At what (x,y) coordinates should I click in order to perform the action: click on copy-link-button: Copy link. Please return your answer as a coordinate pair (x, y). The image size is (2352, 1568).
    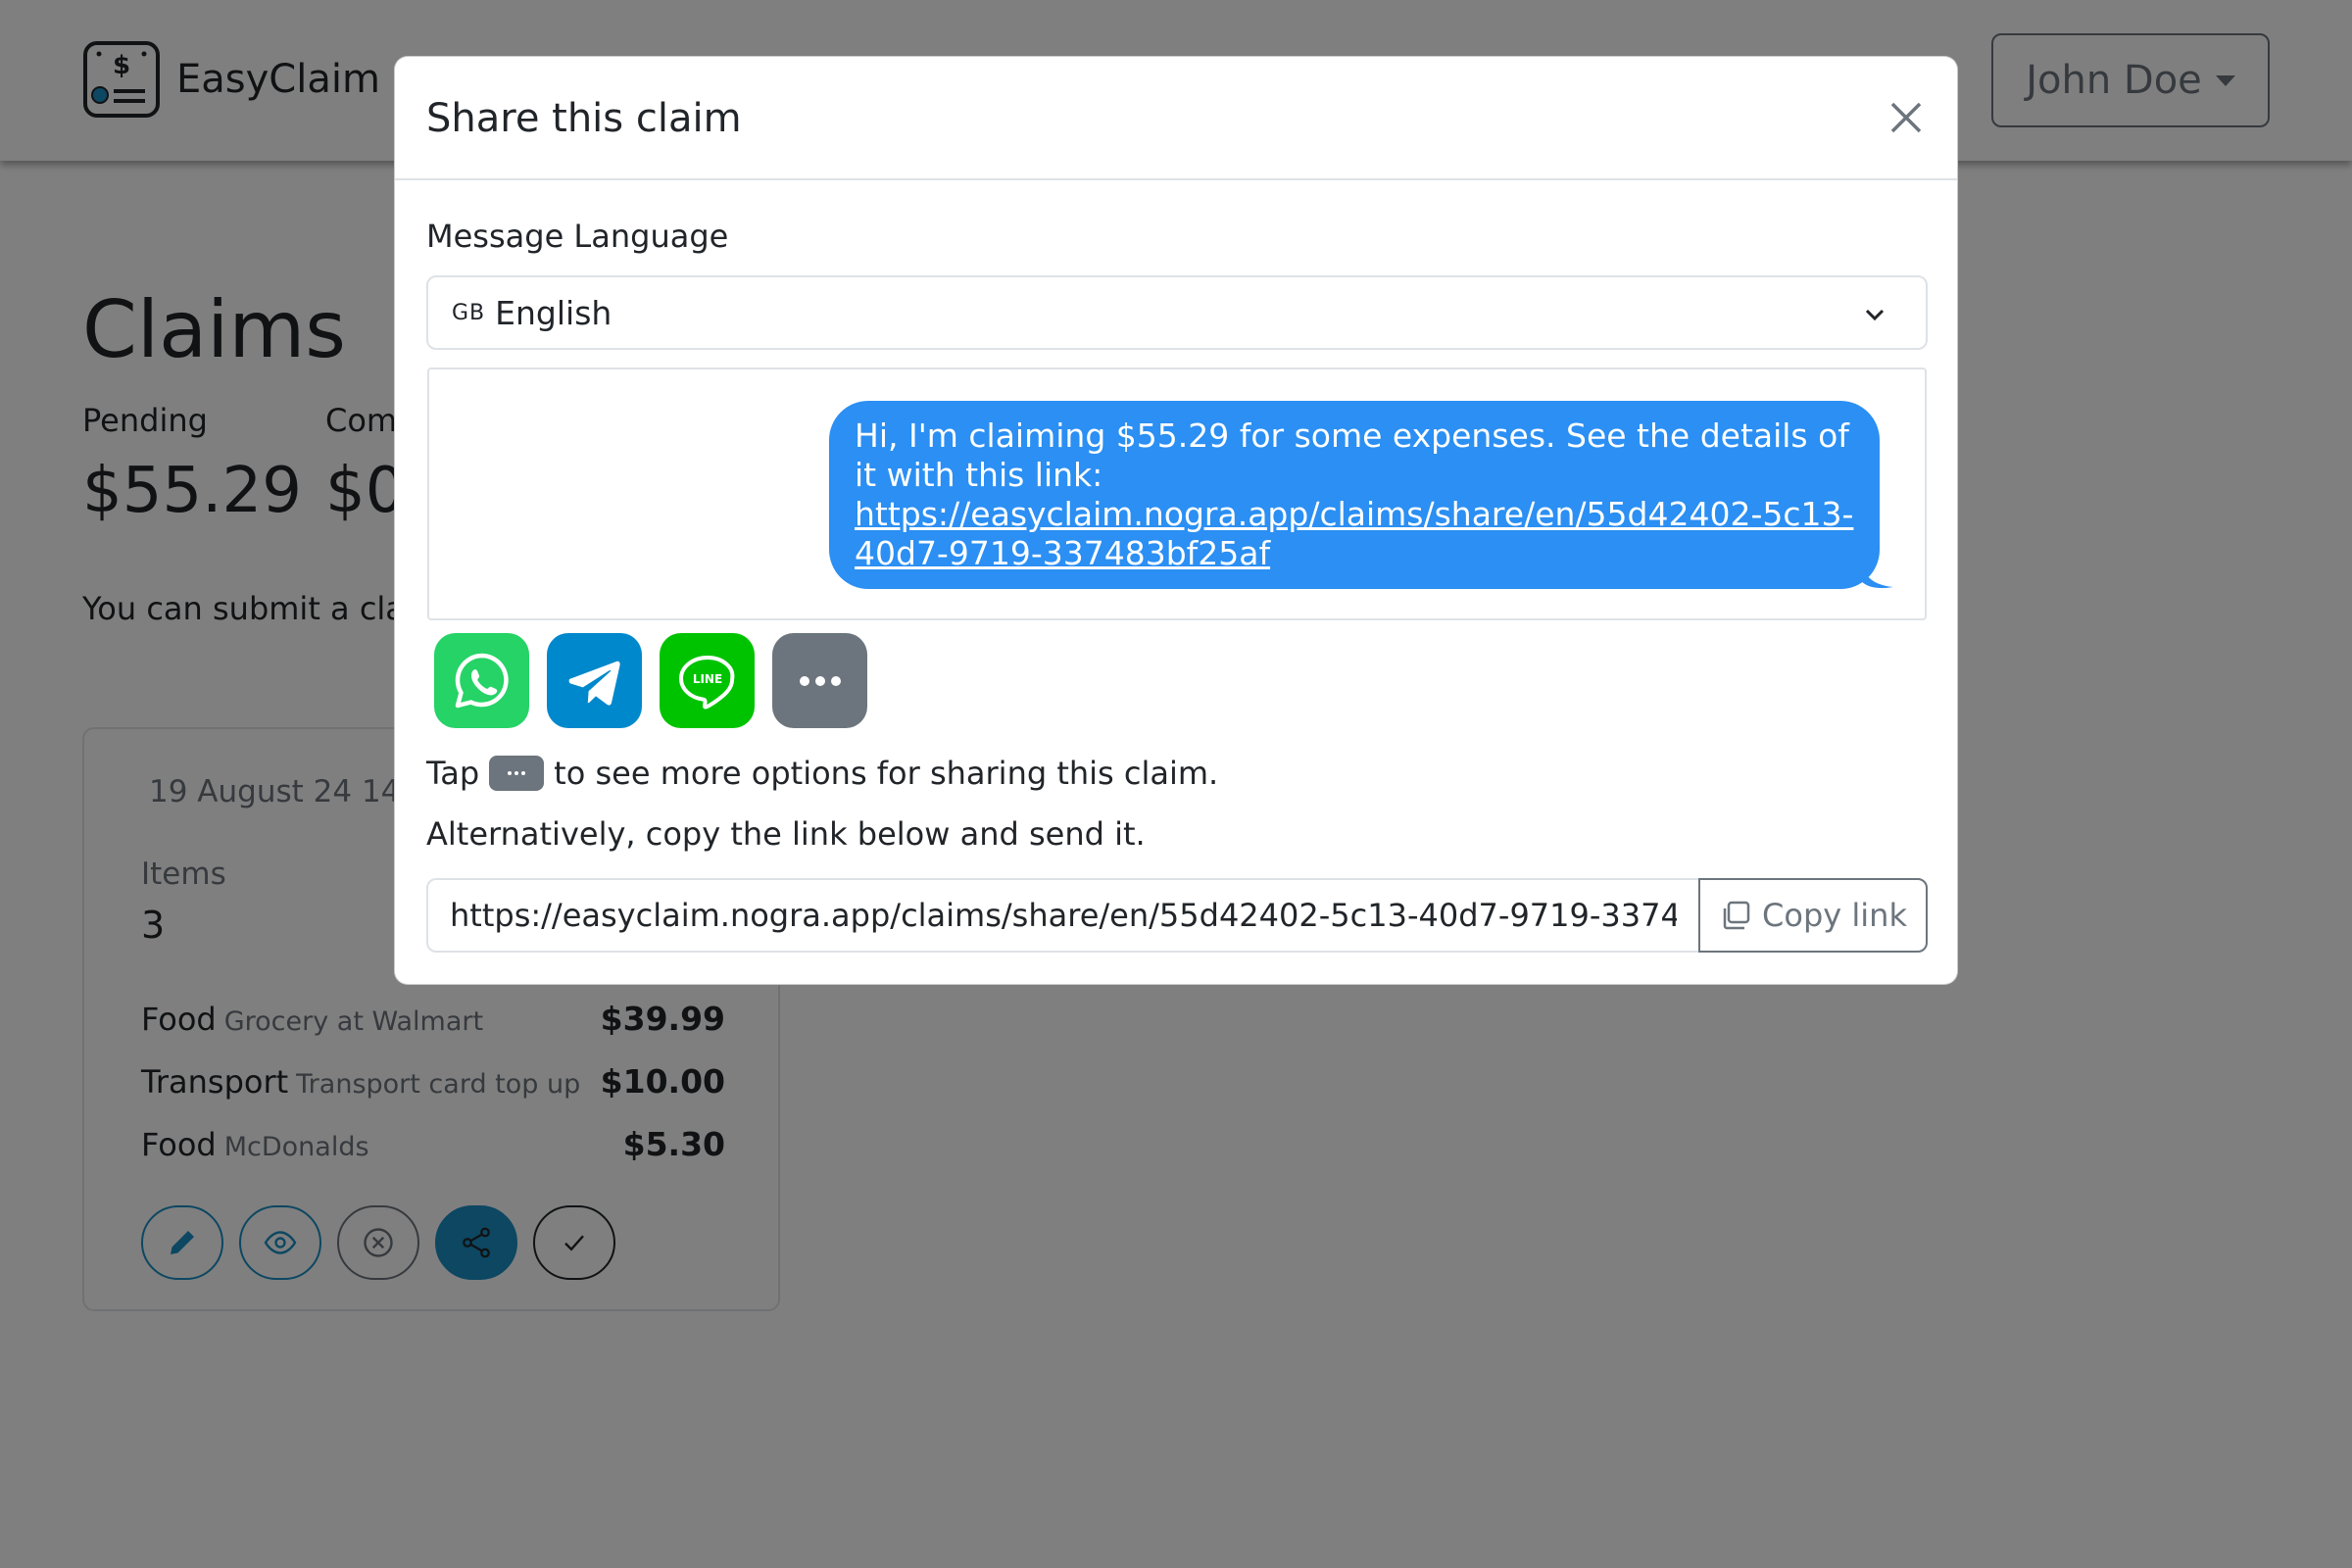
    Looking at the image, I should click on (1813, 915).